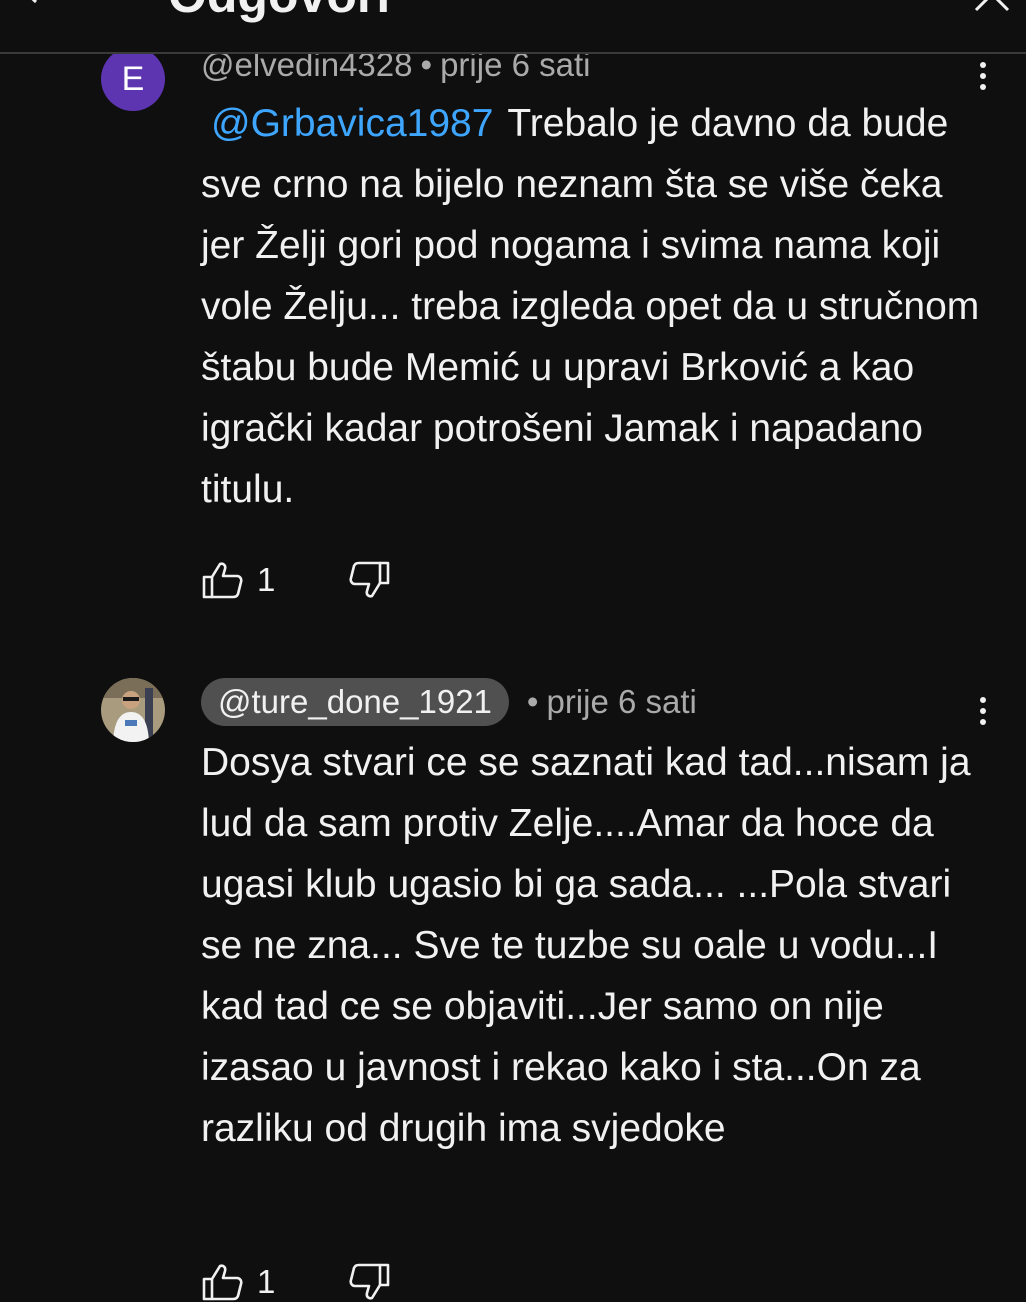 The image size is (1026, 1302). Describe the element at coordinates (29, 2) in the screenshot. I see `back-arrow-icon` at that location.